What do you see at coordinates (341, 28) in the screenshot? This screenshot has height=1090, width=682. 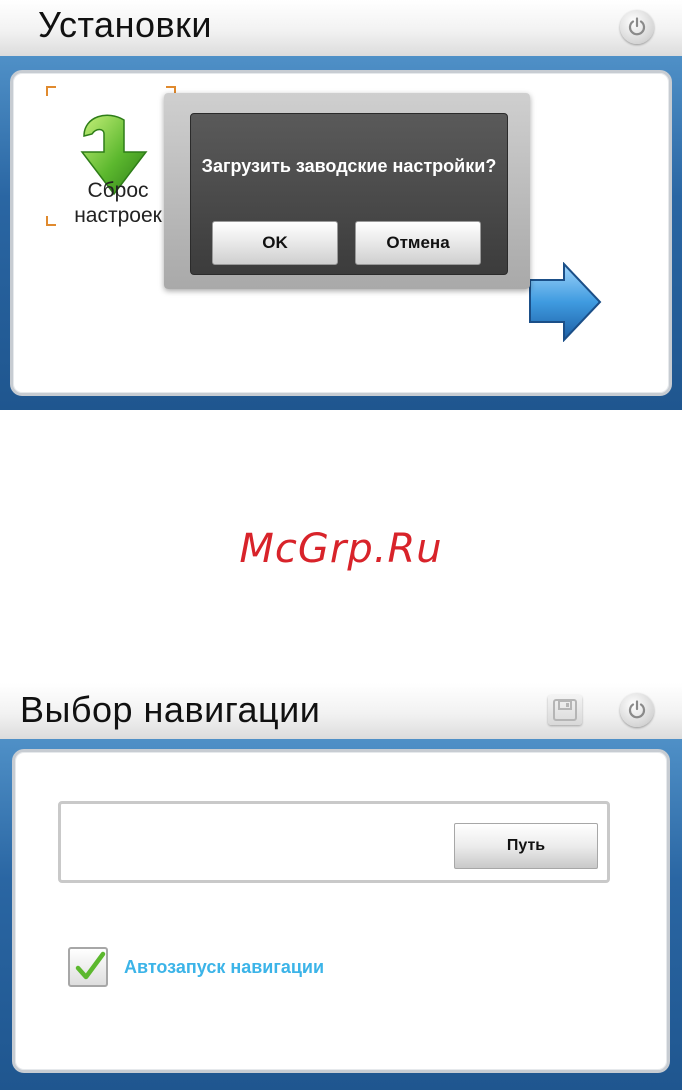 I see `title-bar: Установки` at bounding box center [341, 28].